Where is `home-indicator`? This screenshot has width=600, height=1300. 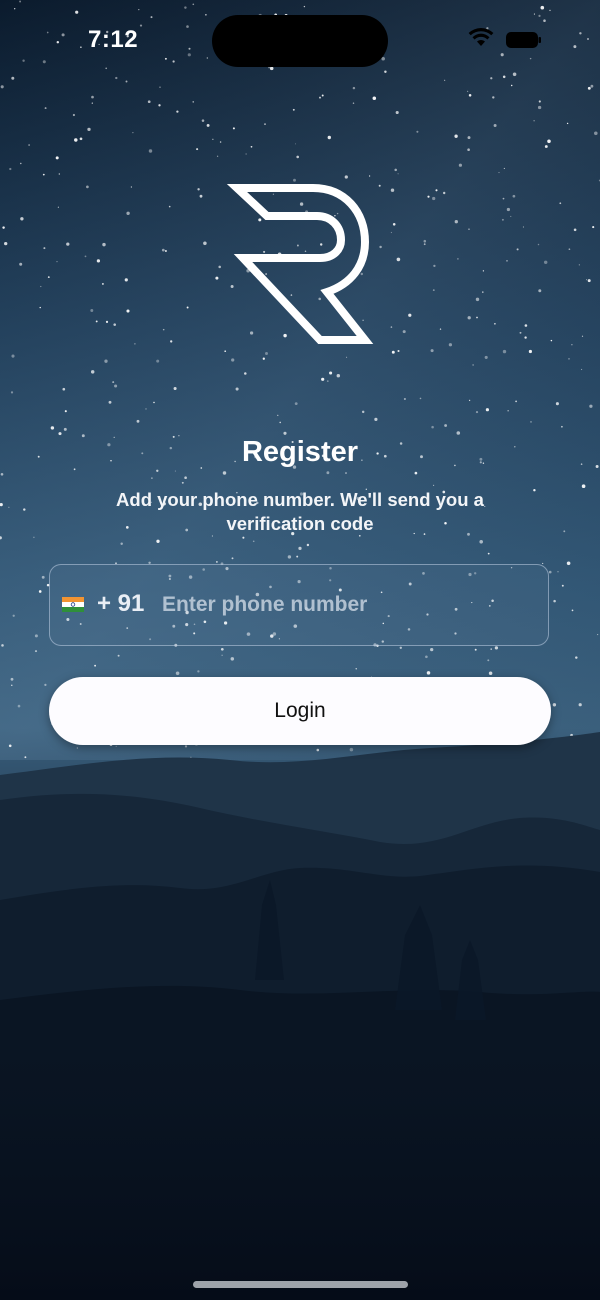
home-indicator is located at coordinates (300, 1284).